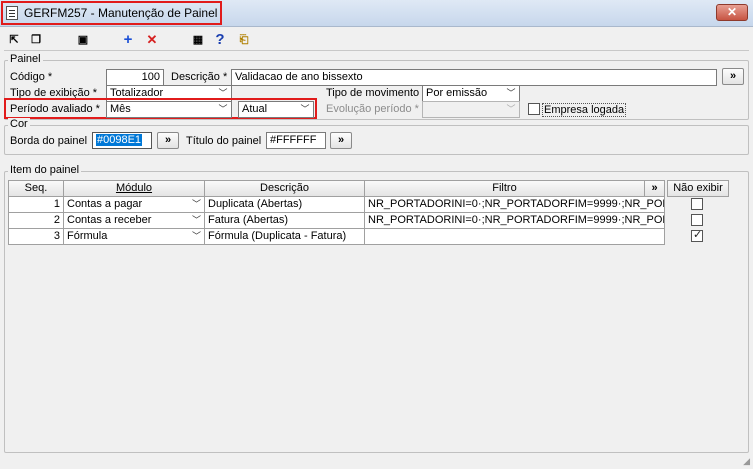  I want to click on periodo-label: Período avaliado *, so click(55, 109).